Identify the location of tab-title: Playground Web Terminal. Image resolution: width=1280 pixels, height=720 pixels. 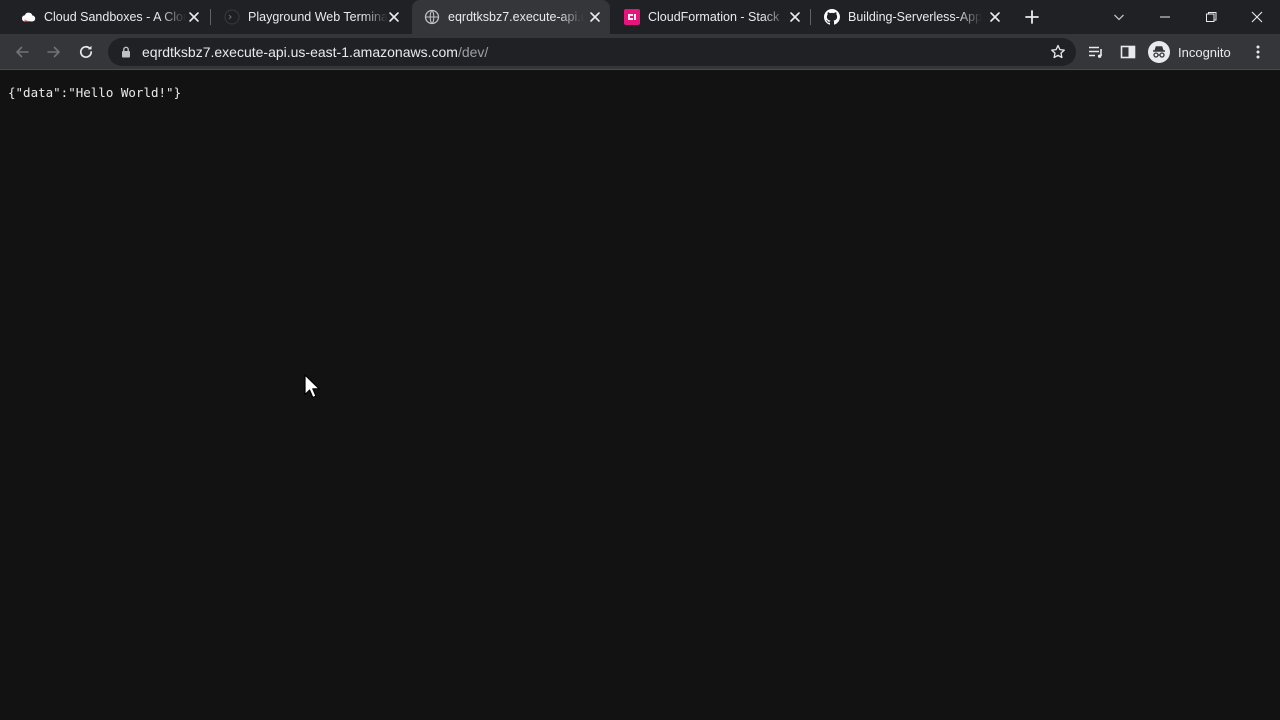
(318, 17).